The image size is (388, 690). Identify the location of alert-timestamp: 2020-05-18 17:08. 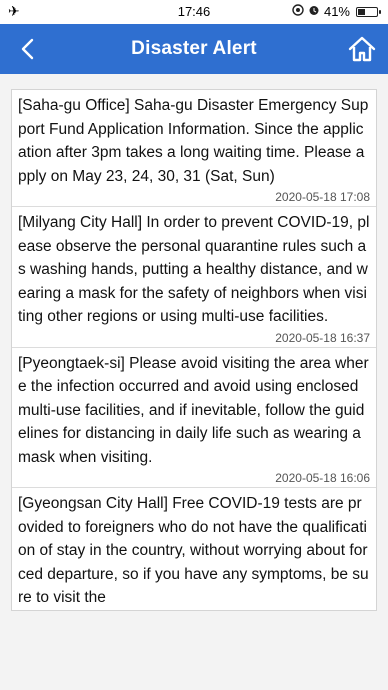
(322, 197).